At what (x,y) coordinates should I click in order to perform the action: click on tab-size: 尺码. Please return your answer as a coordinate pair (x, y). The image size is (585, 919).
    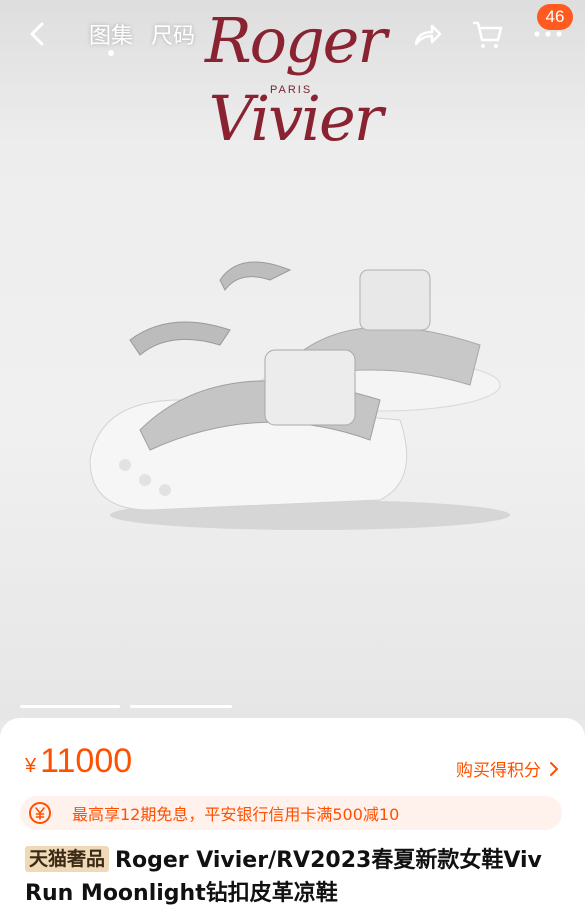
    Looking at the image, I should click on (173, 34).